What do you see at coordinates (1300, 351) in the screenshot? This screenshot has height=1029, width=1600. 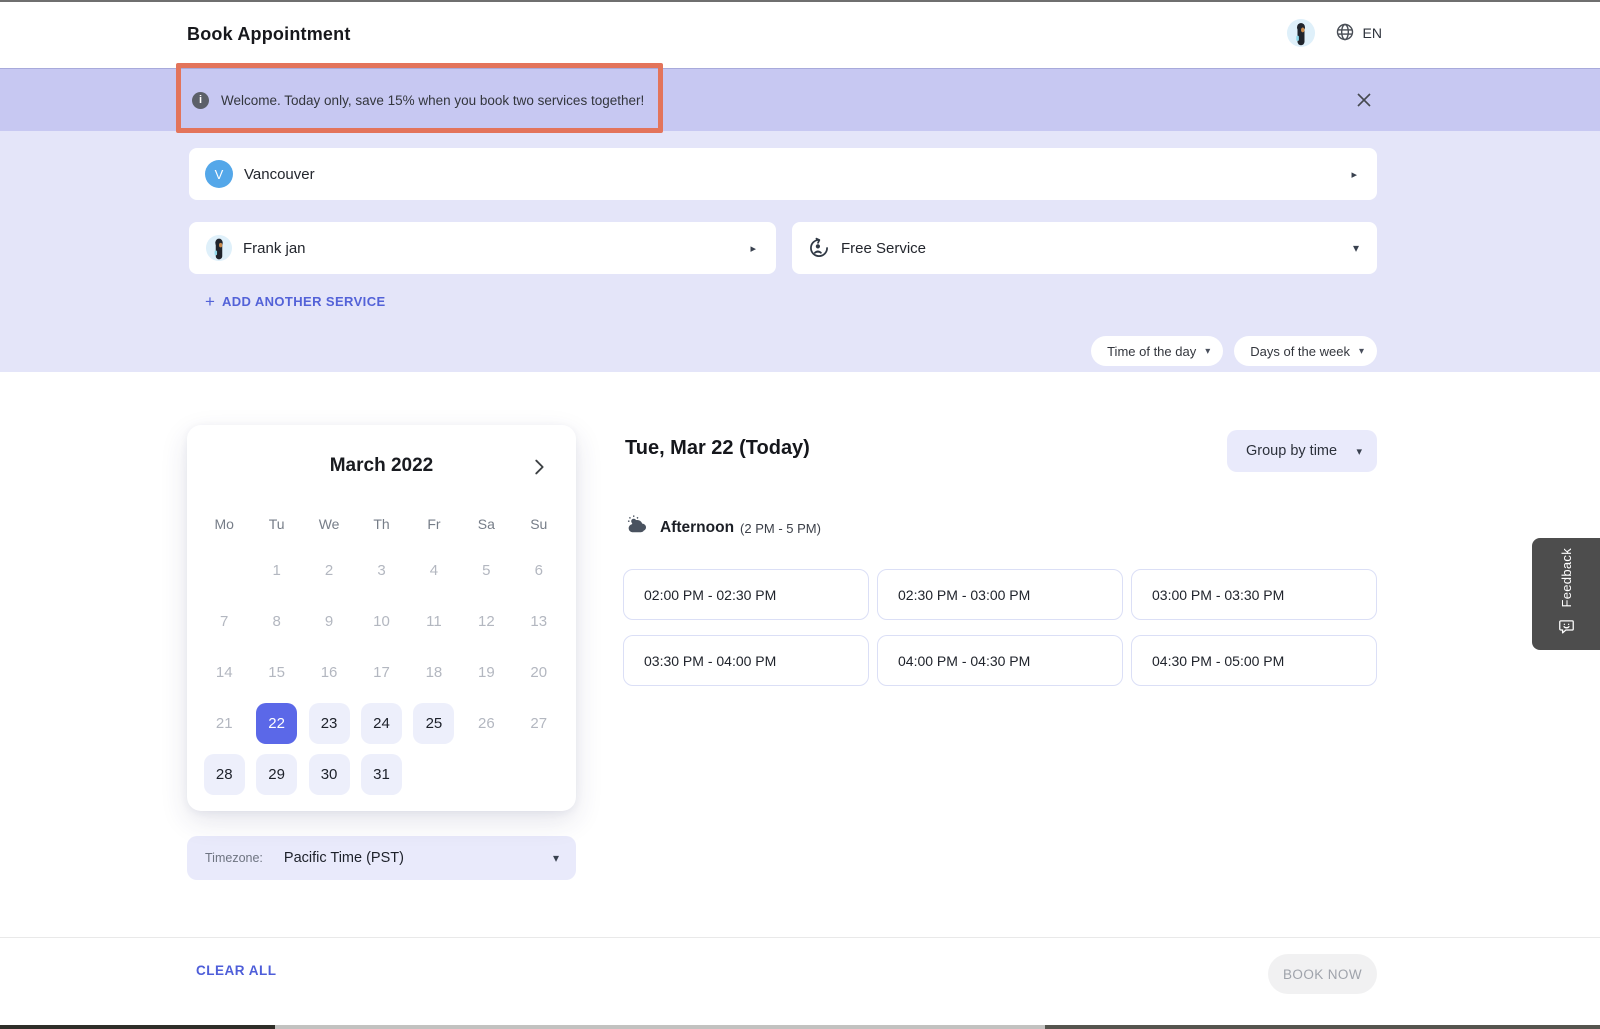 I see `filter-chip-label: Days of the week` at bounding box center [1300, 351].